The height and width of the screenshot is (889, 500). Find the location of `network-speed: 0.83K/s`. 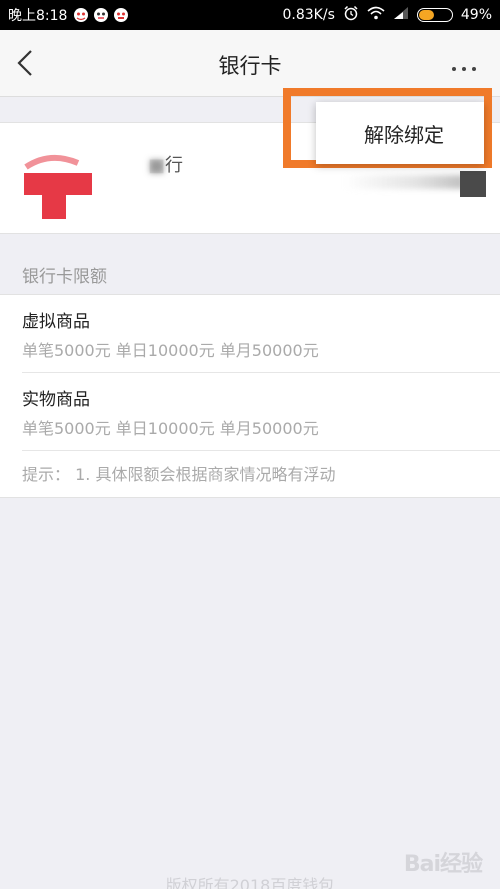

network-speed: 0.83K/s is located at coordinates (308, 15).